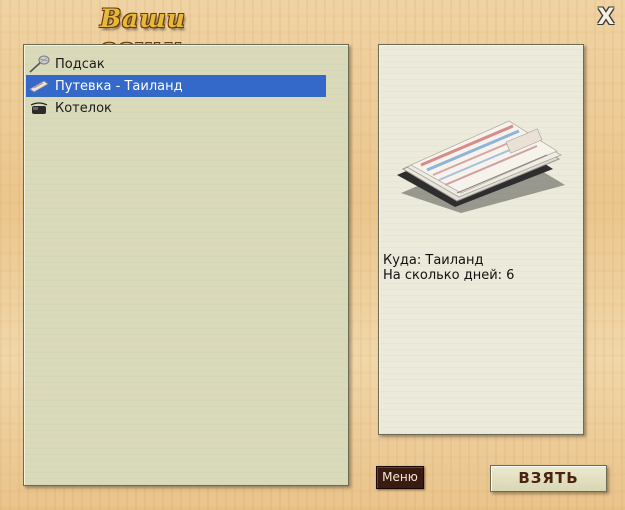 The image size is (625, 510). I want to click on item-description: Куда: Таиланд На сколько дней: 6, so click(448, 268).